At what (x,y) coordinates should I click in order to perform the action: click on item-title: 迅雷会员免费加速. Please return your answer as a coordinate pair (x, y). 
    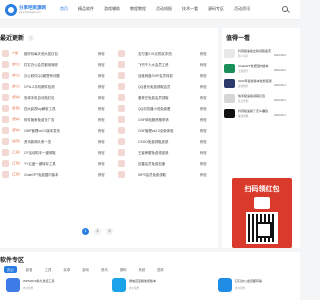
    Looking at the image, I should click on (163, 163).